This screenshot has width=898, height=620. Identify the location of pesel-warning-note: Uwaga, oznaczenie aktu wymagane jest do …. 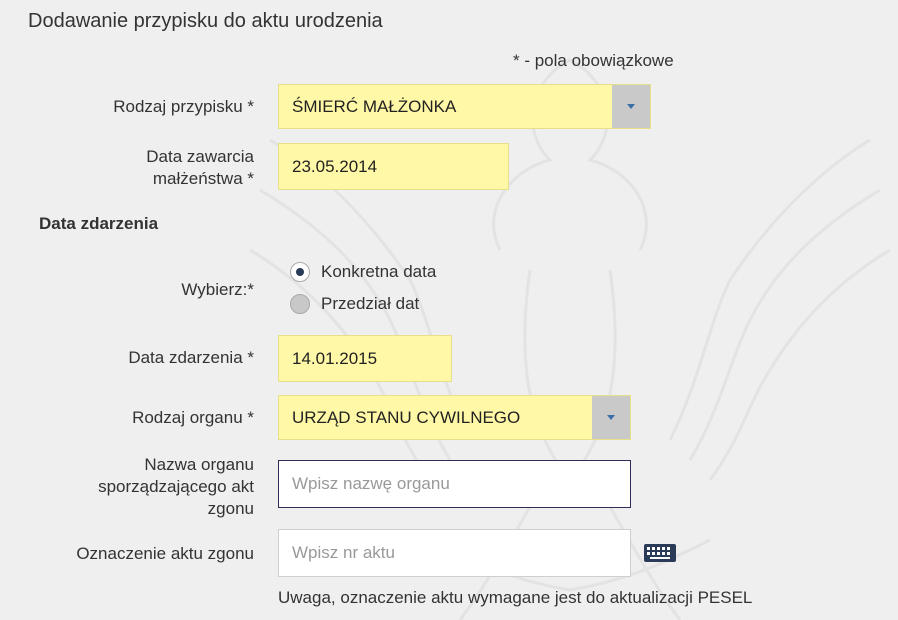
(515, 597).